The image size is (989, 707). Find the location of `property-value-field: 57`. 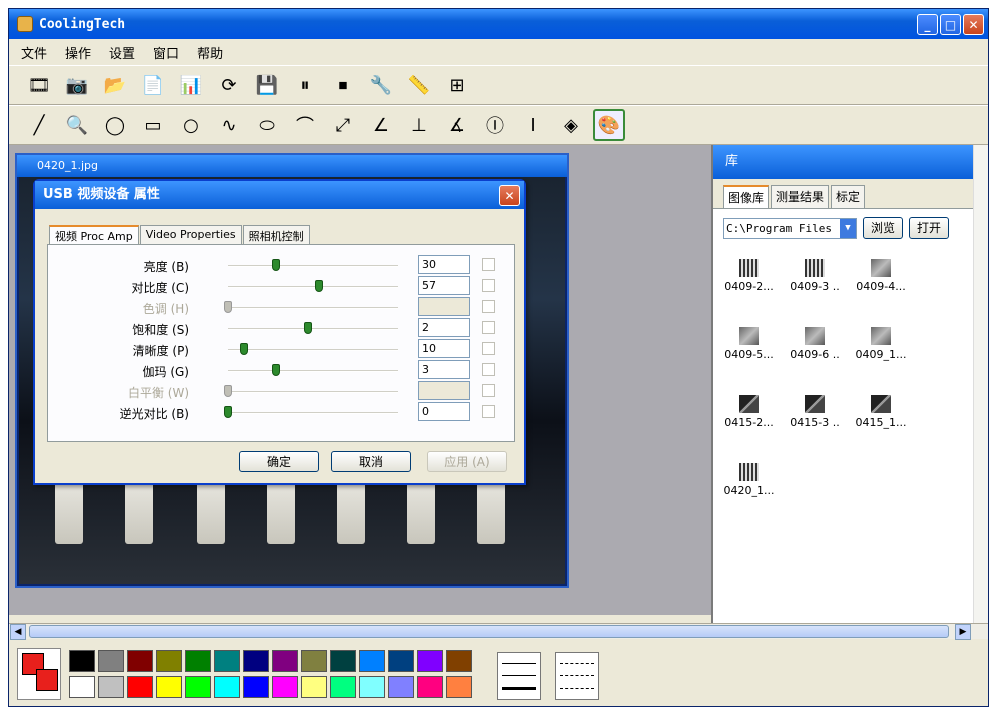

property-value-field: 57 is located at coordinates (444, 285).